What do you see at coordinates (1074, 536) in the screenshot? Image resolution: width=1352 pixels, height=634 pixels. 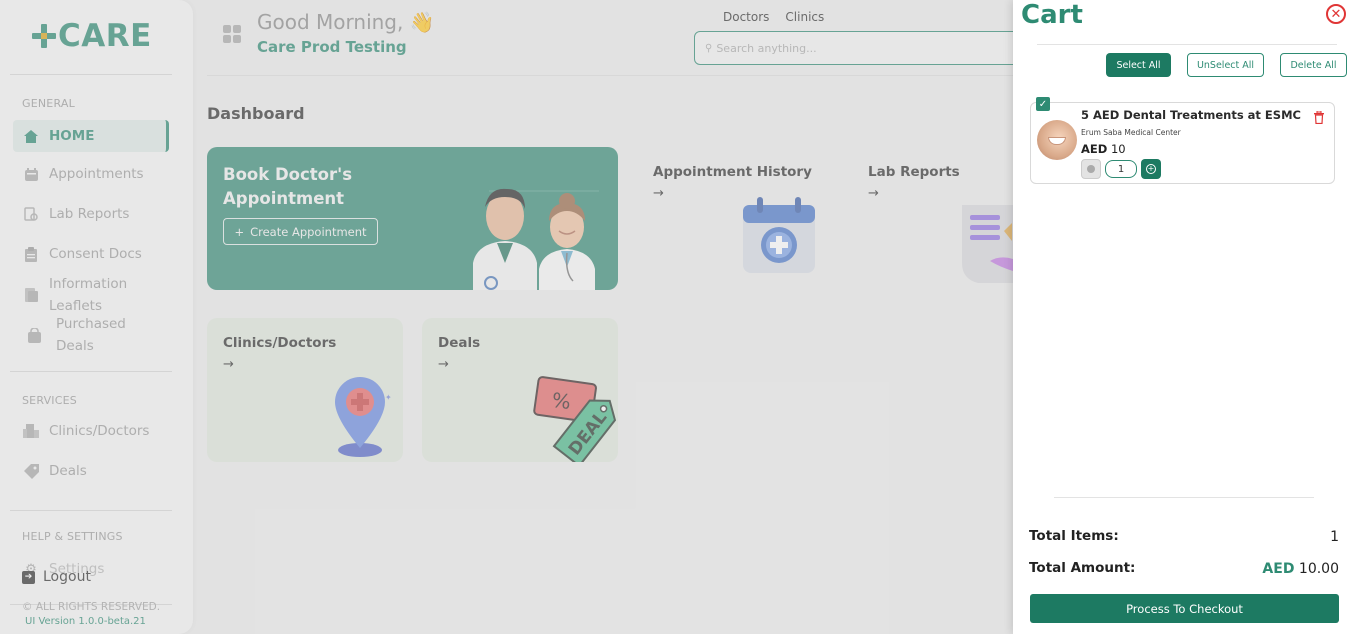 I see `total-items-label: Total Items:` at bounding box center [1074, 536].